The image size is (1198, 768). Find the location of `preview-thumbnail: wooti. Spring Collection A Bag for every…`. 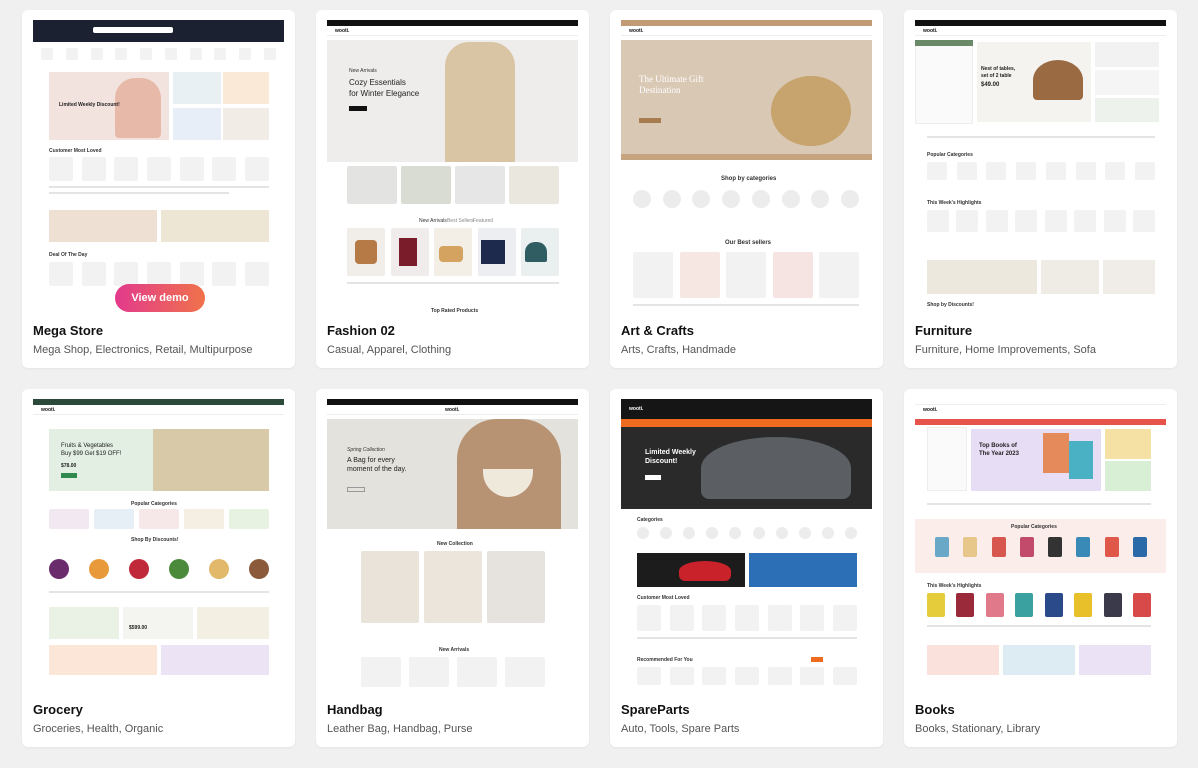

preview-thumbnail: wooti. Spring Collection A Bag for every… is located at coordinates (452, 549).